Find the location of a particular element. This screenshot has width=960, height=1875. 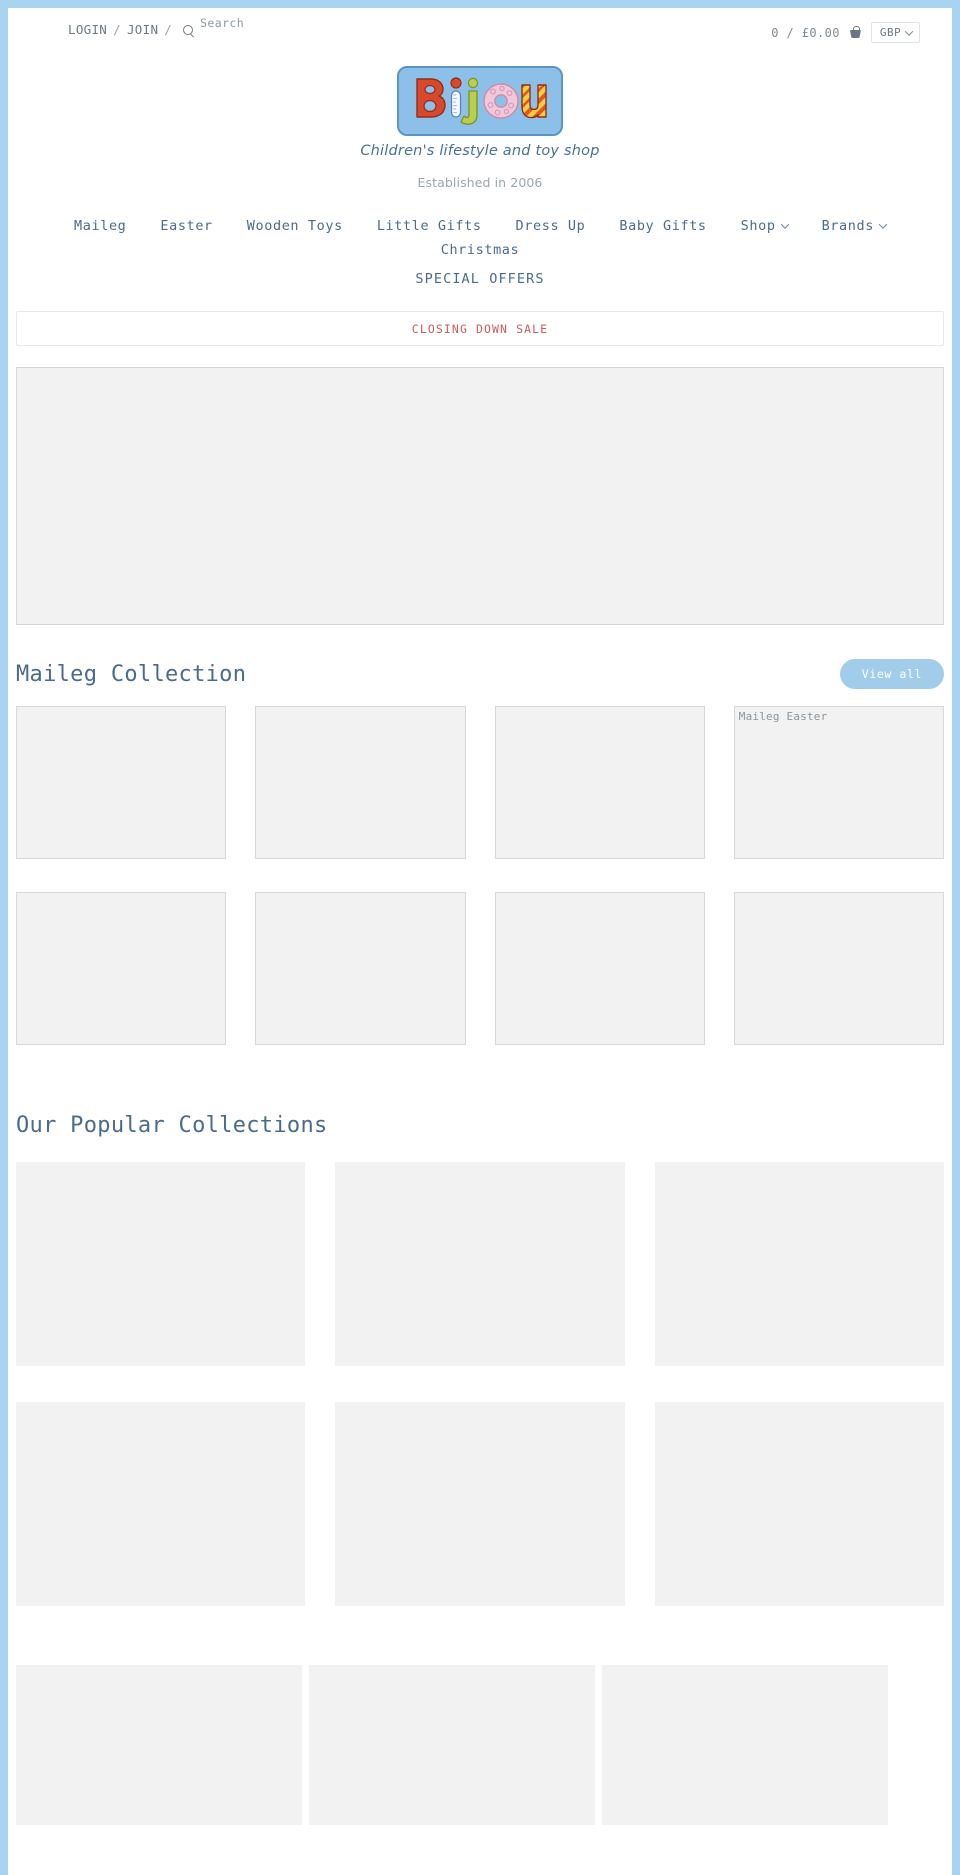

nav-item-baby-gifts: Baby Gifts is located at coordinates (662, 226).